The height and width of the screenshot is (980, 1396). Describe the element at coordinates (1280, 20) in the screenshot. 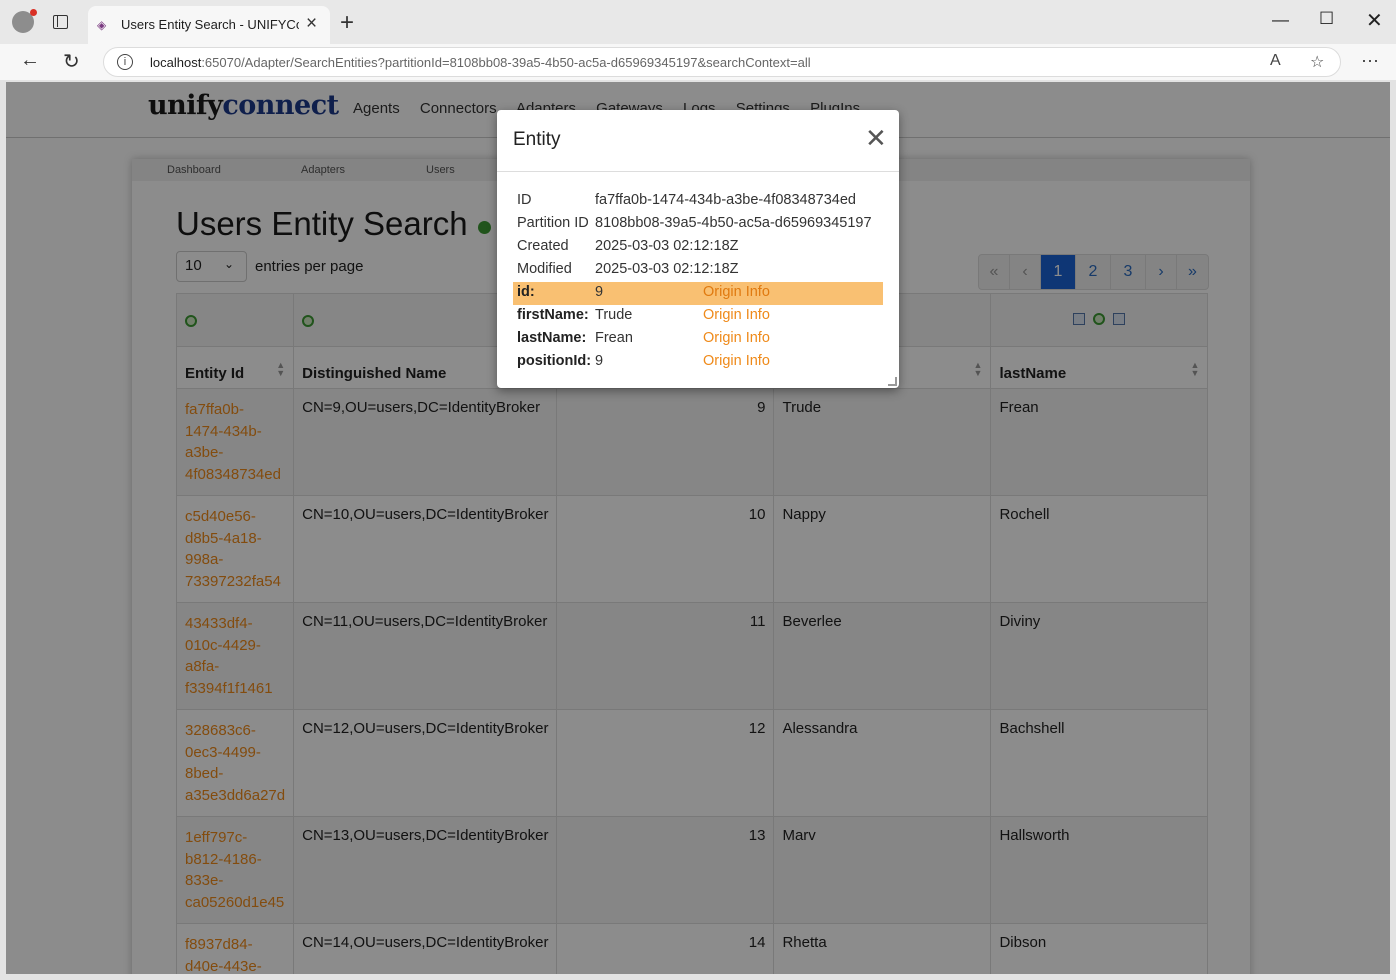

I see `minimize-icon: —` at that location.